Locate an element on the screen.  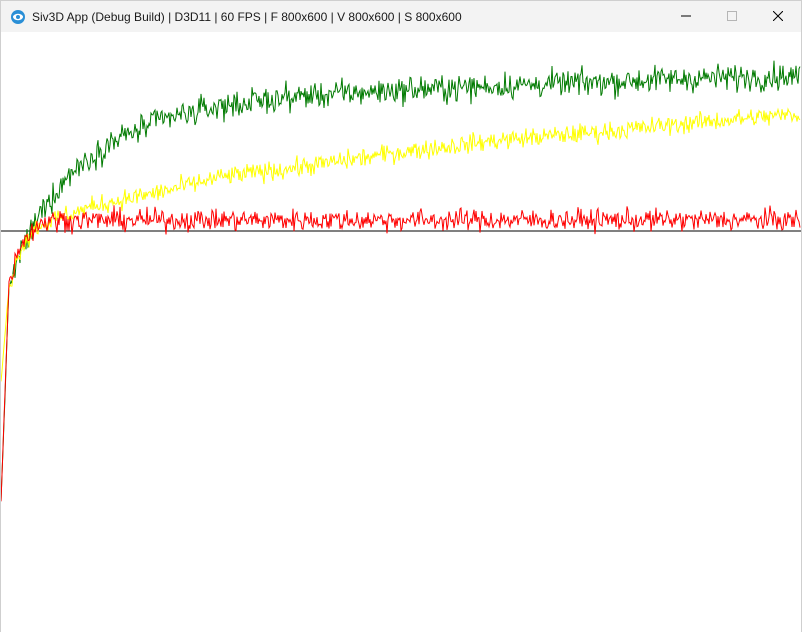
maximize-icon is located at coordinates (732, 17).